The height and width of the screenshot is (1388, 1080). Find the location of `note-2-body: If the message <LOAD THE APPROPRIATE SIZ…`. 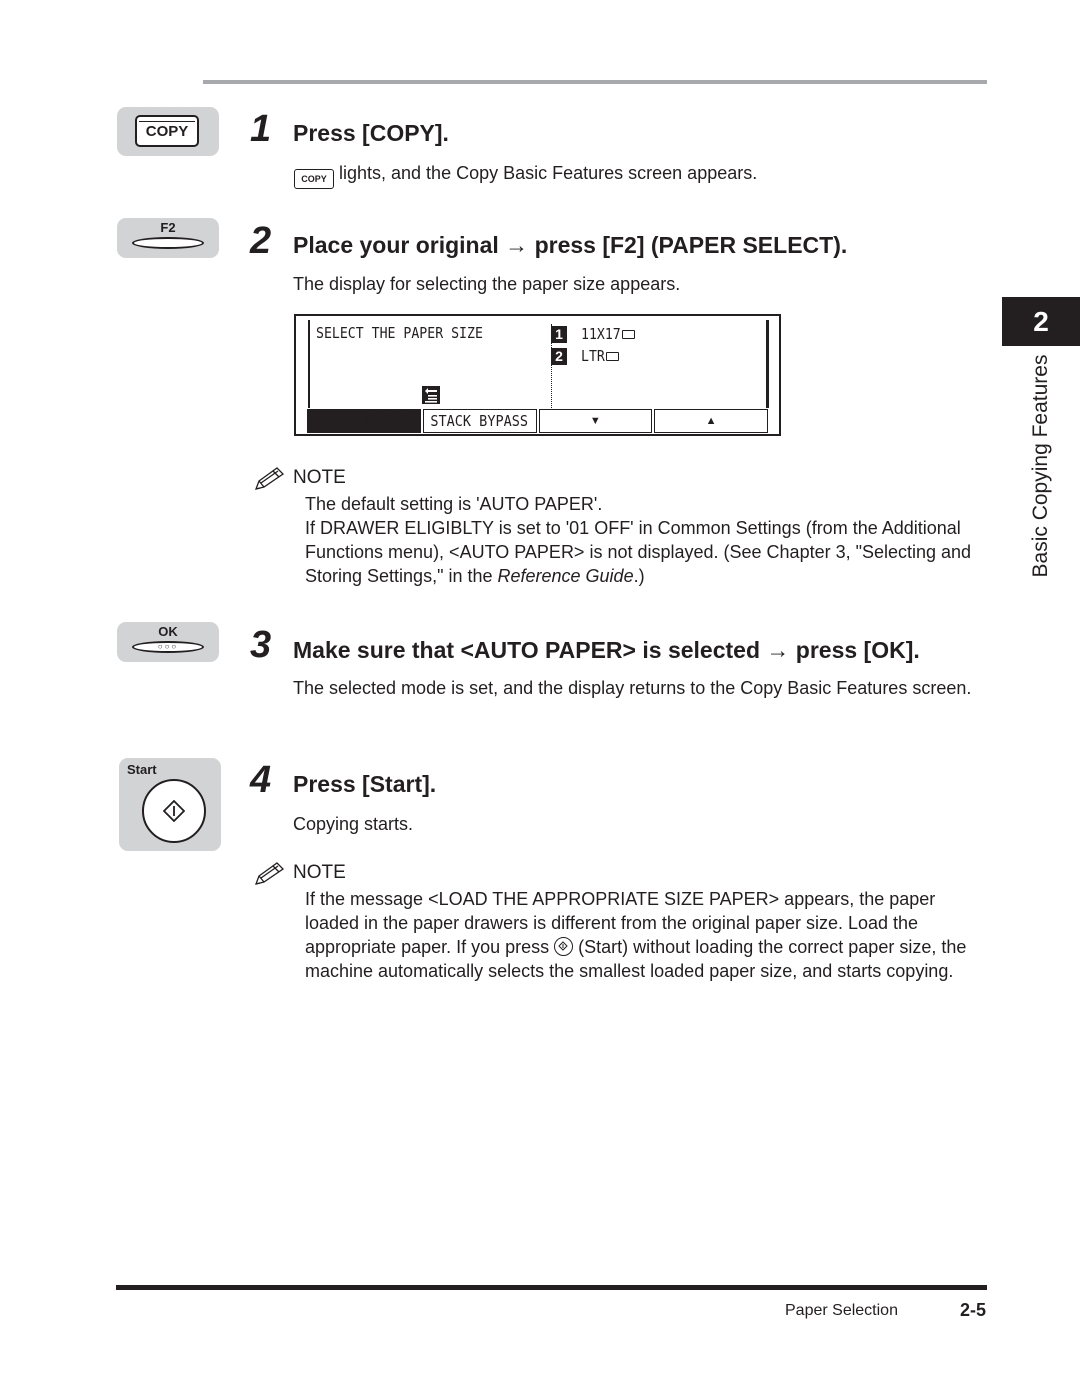

note-2-body: If the message <LOAD THE APPROPRIATE SIZ… is located at coordinates (640, 935).